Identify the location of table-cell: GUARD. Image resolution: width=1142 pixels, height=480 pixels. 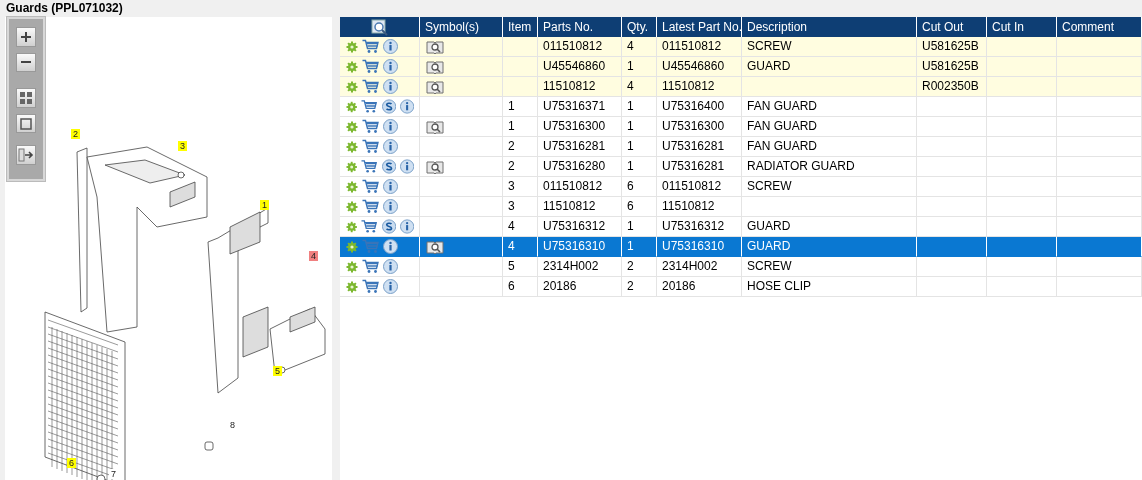
(829, 247).